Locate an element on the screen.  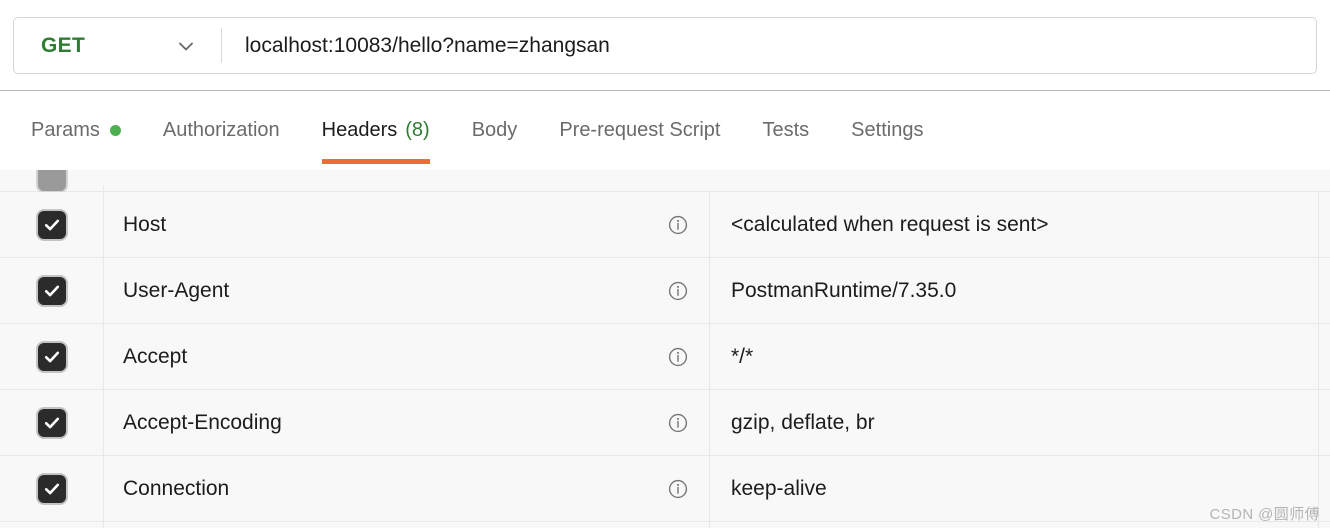
header-value-cell: gzip, deflate, br is located at coordinates (1014, 422).